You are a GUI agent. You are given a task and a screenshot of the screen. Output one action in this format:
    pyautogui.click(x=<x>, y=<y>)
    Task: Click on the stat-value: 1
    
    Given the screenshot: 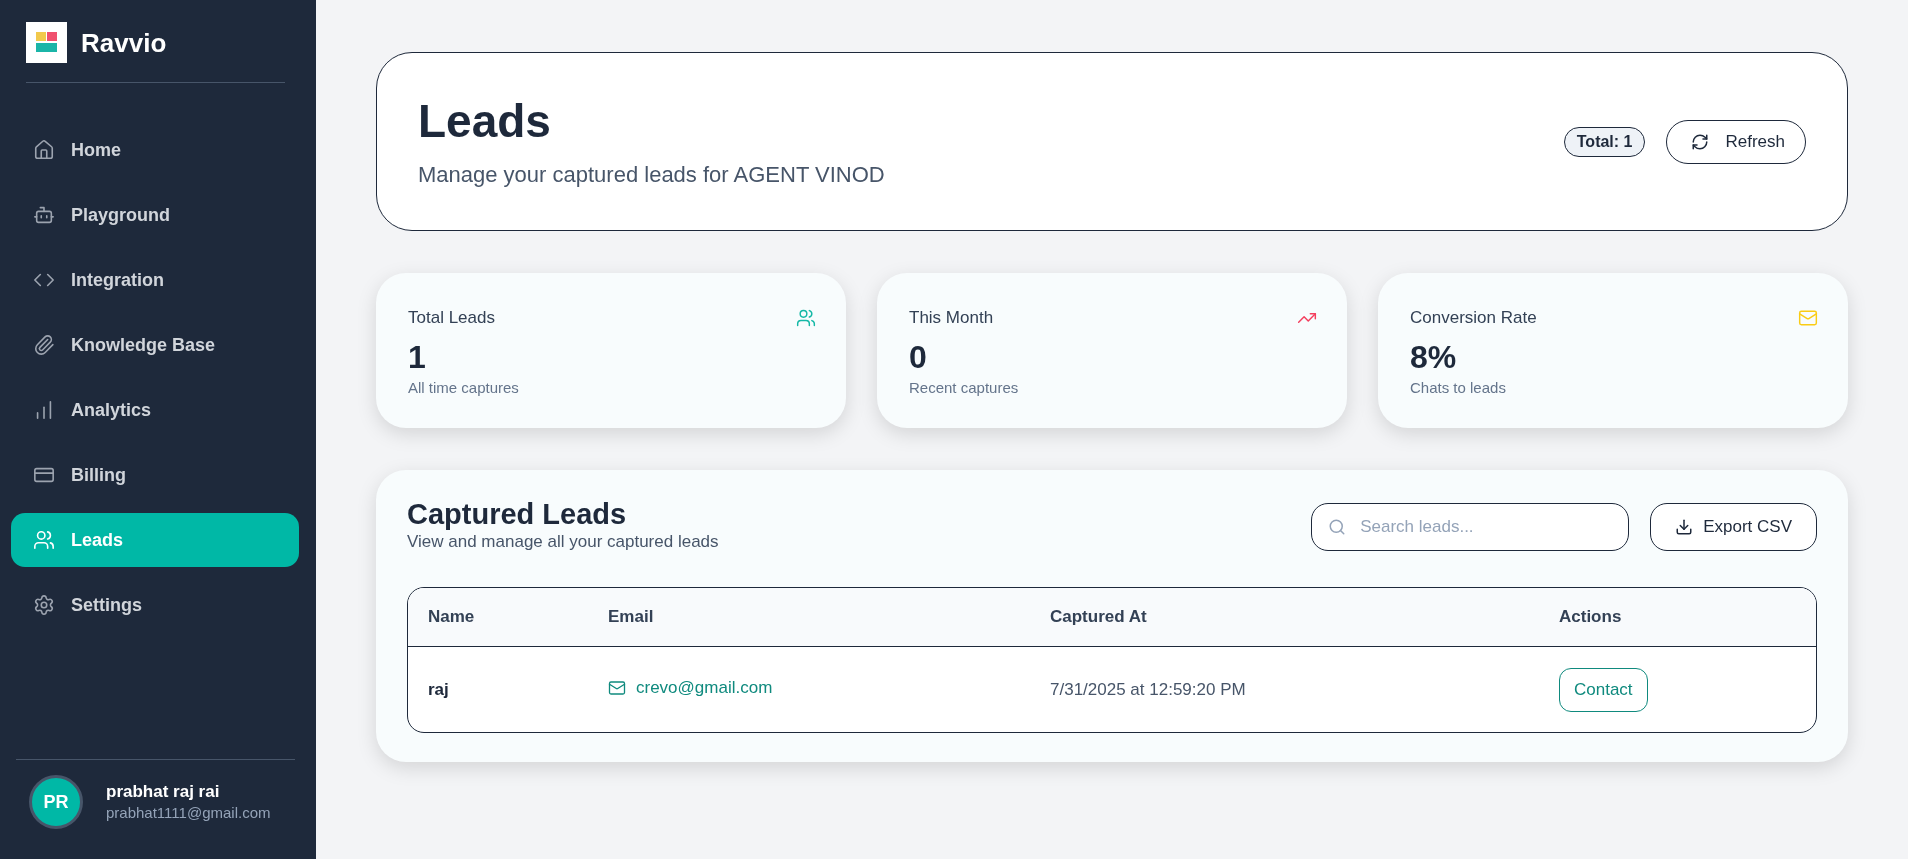 What is the action you would take?
    pyautogui.click(x=417, y=357)
    